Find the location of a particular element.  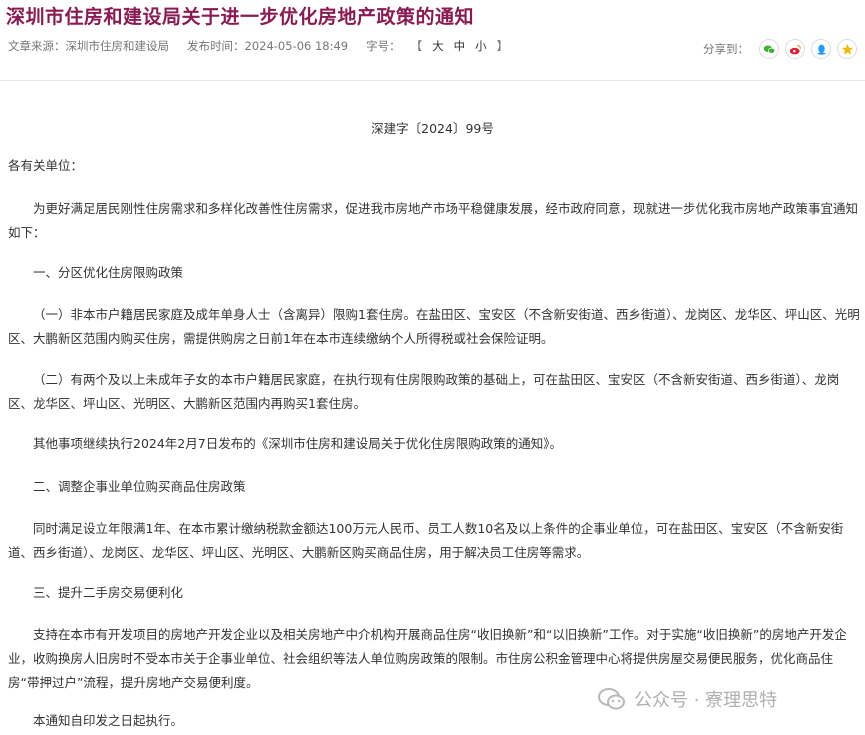

article-source: 文章来源：深圳市住房和建设局 is located at coordinates (88, 46).